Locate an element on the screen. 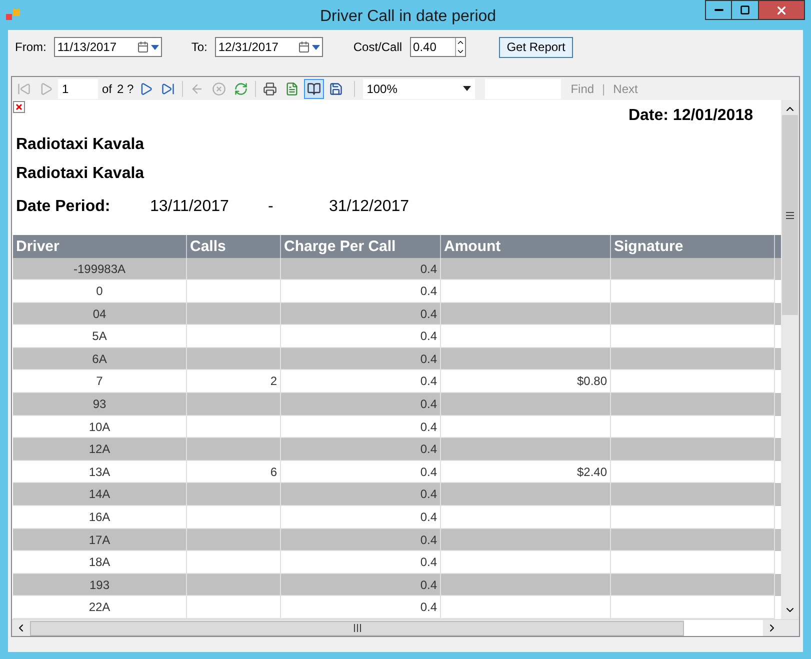 The height and width of the screenshot is (659, 811). table-cell: 22A is located at coordinates (100, 607).